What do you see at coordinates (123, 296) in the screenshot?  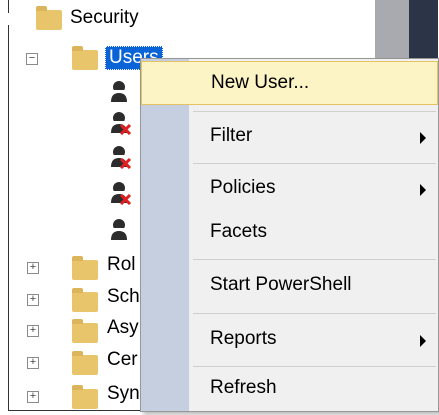 I see `tree-label-schemas: Sch` at bounding box center [123, 296].